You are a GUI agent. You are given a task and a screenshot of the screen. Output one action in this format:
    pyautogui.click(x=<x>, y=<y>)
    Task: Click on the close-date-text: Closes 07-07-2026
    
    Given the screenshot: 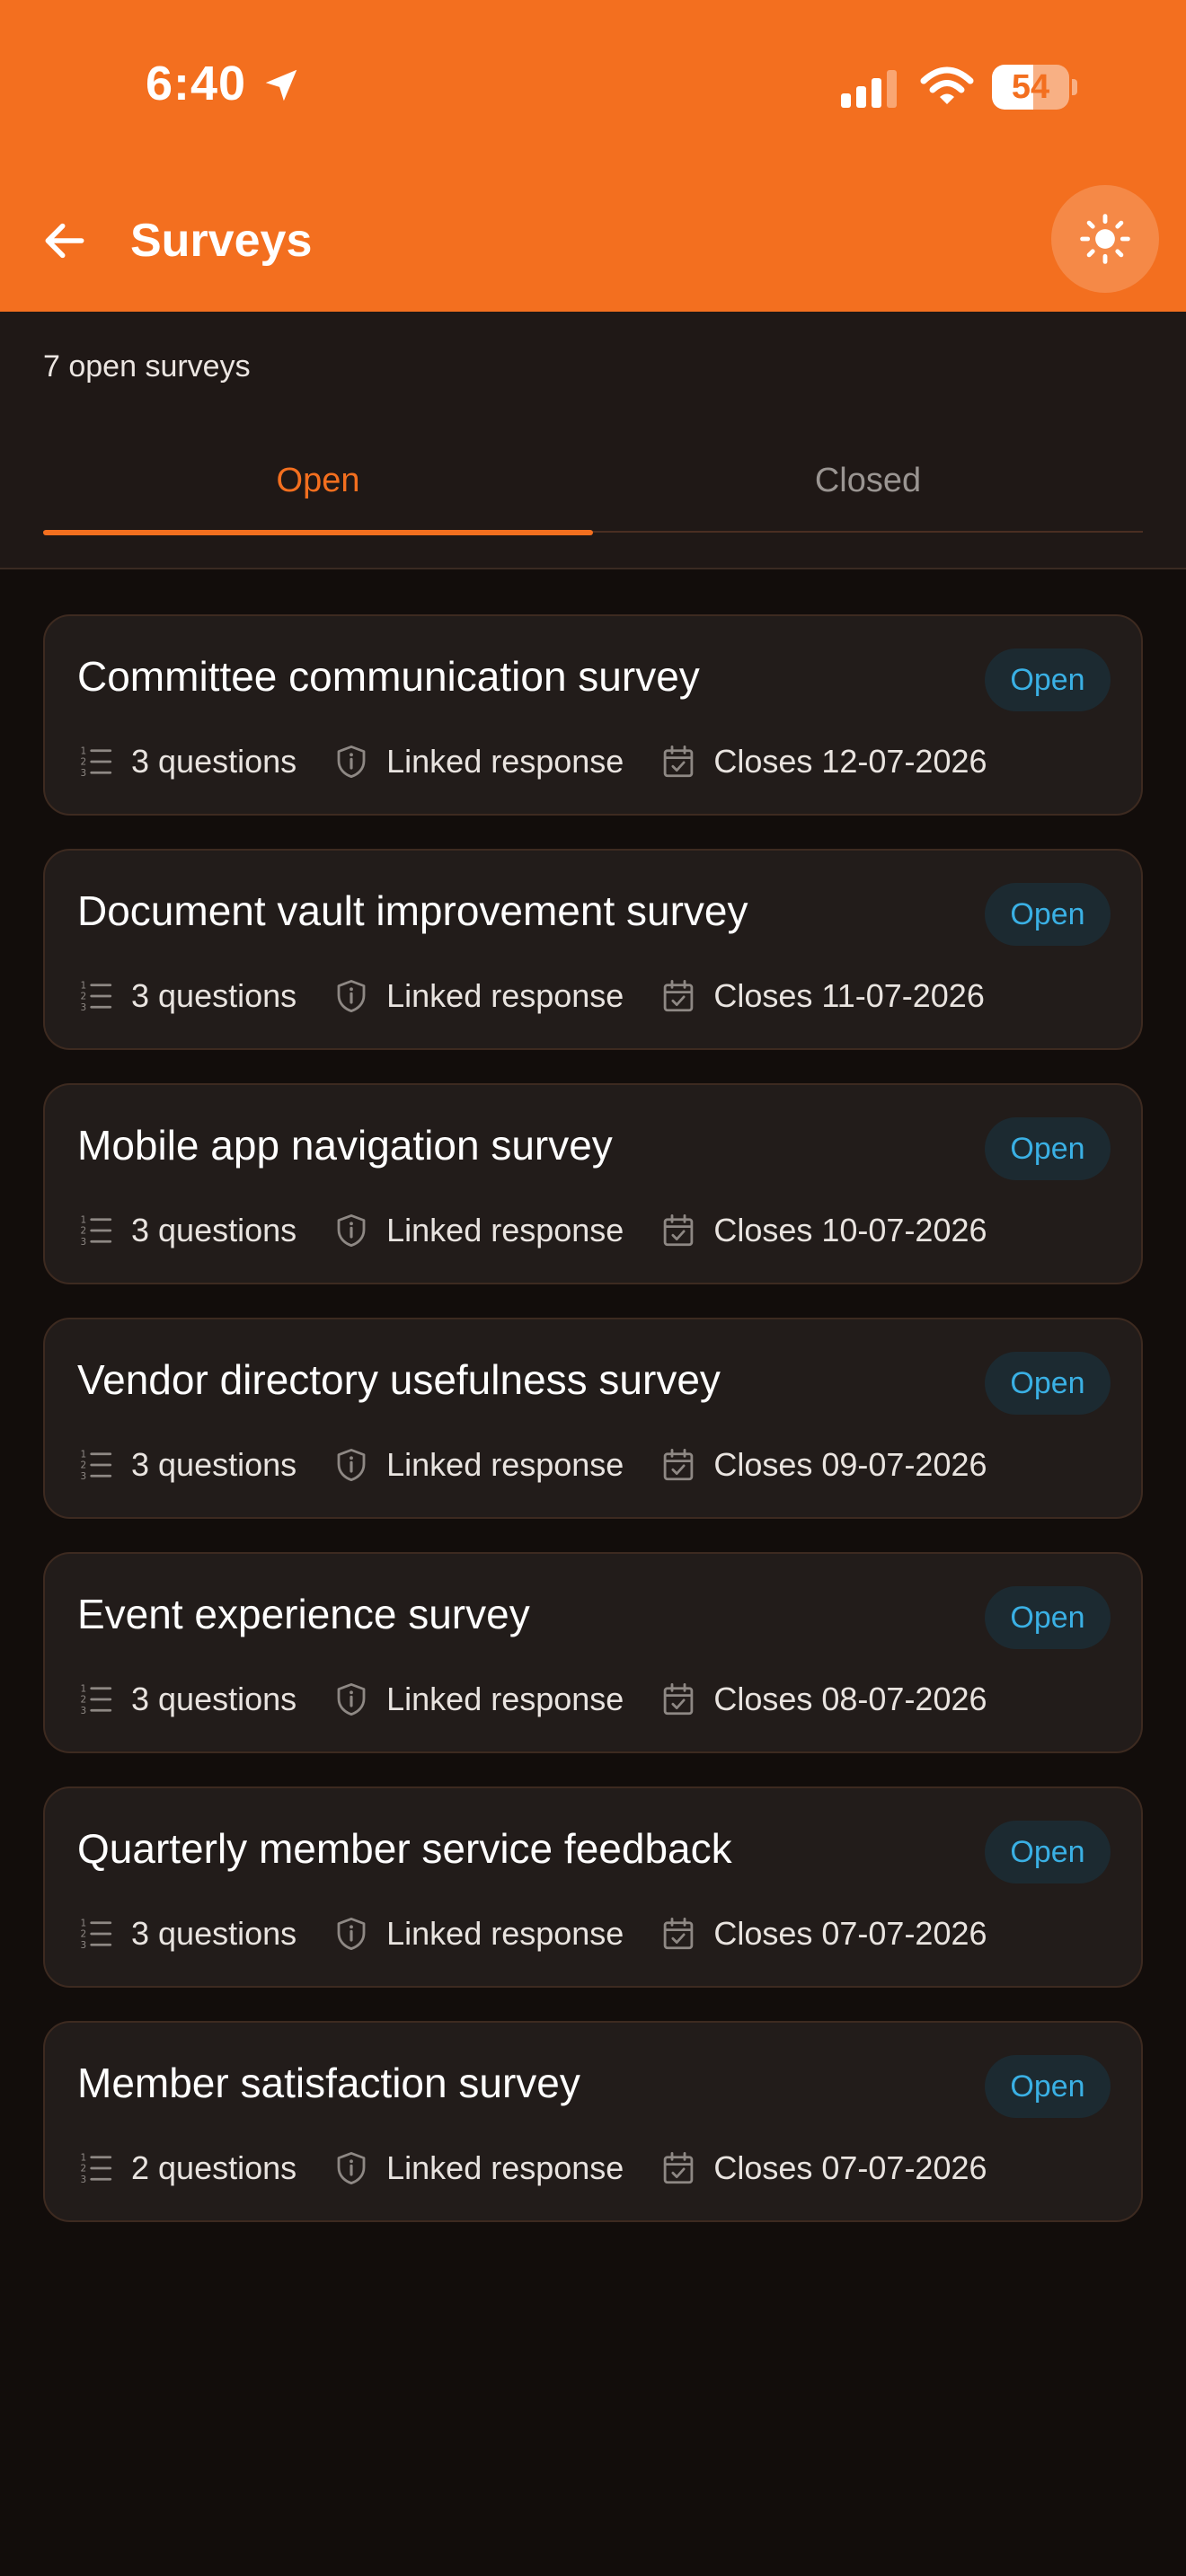 What is the action you would take?
    pyautogui.click(x=850, y=2167)
    